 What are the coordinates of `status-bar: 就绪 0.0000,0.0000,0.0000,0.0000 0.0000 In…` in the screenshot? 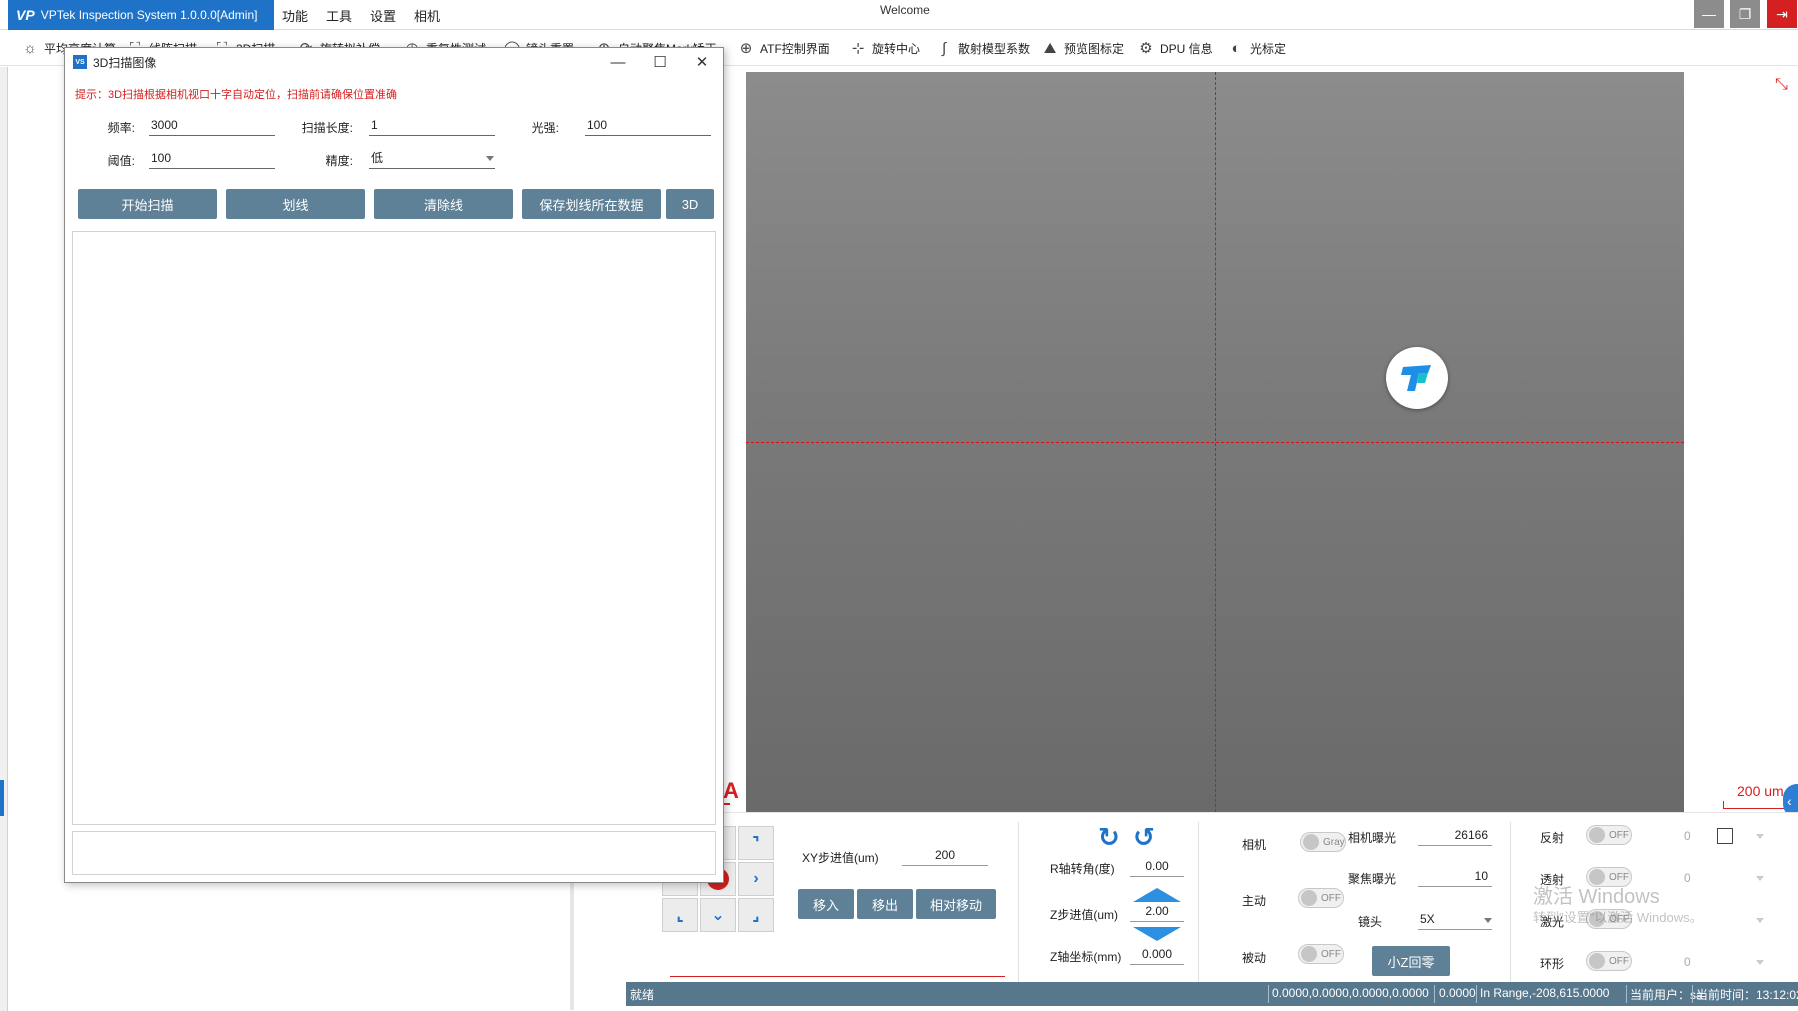 It's located at (1212, 994).